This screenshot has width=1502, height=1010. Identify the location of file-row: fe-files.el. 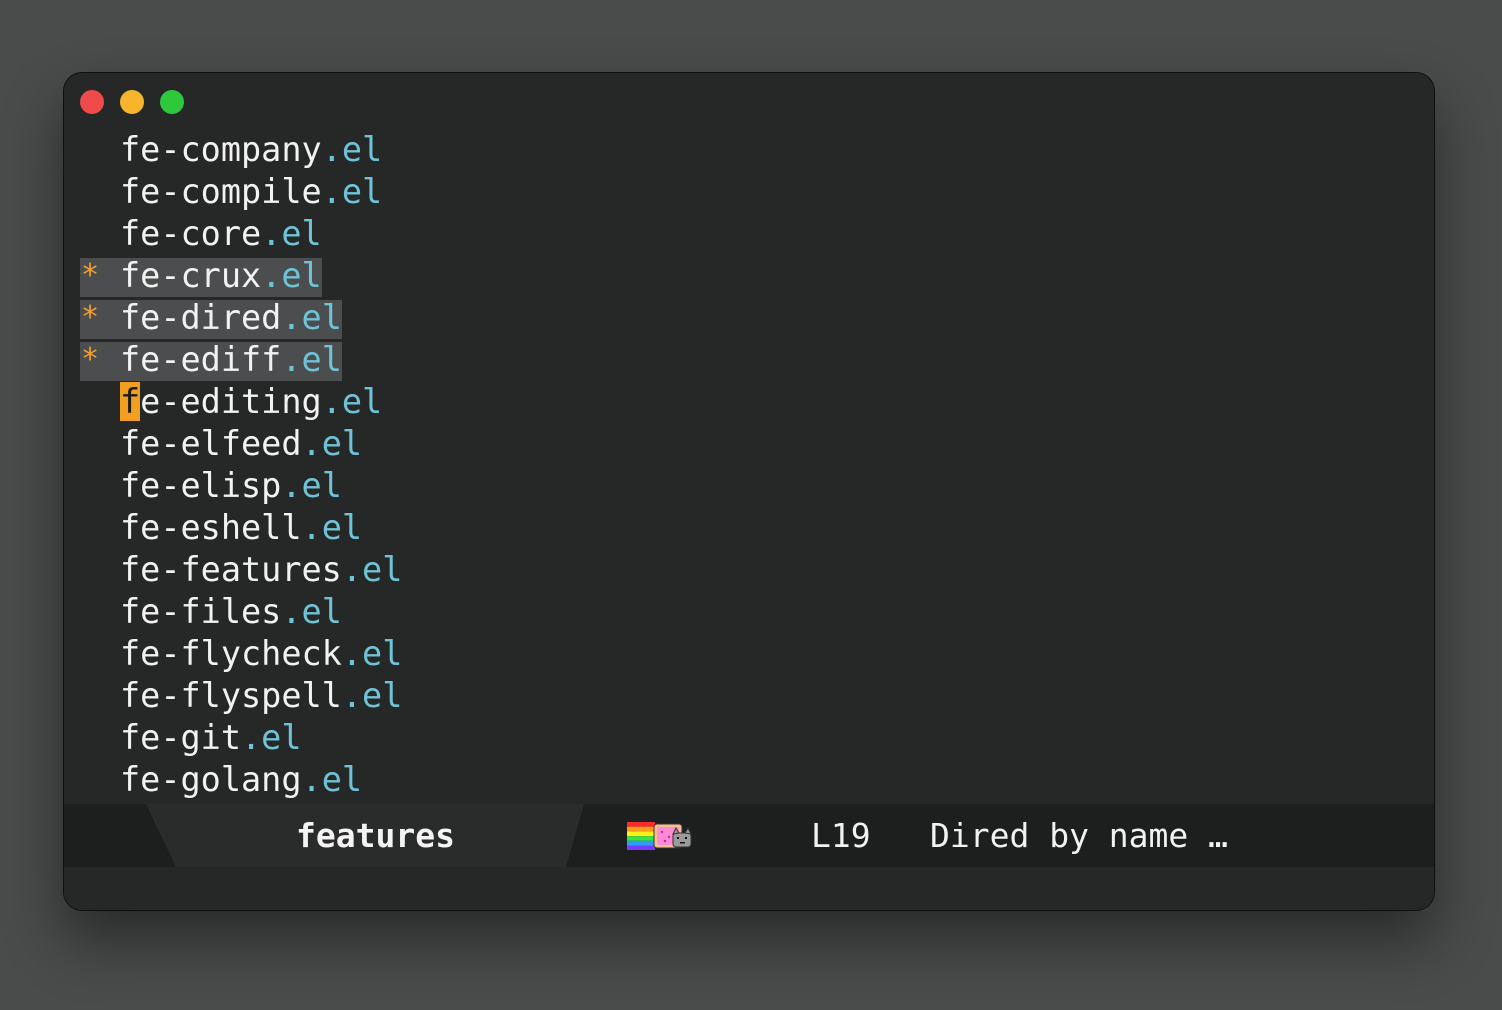
(280, 612).